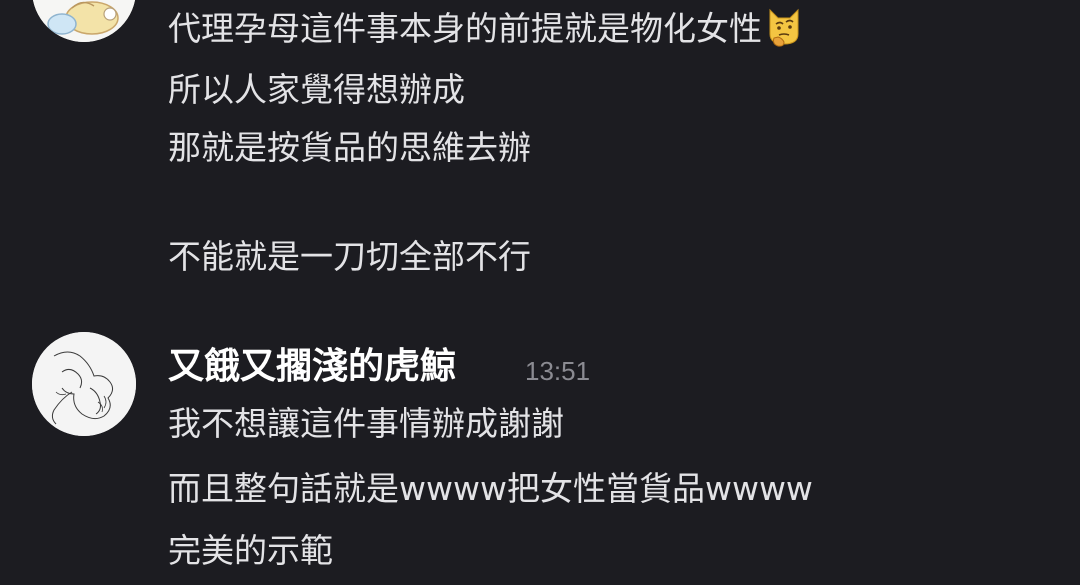 The height and width of the screenshot is (585, 1080). What do you see at coordinates (490, 488) in the screenshot?
I see `message-text-line: 而且整句話就是wwww把女性當貨品wwww` at bounding box center [490, 488].